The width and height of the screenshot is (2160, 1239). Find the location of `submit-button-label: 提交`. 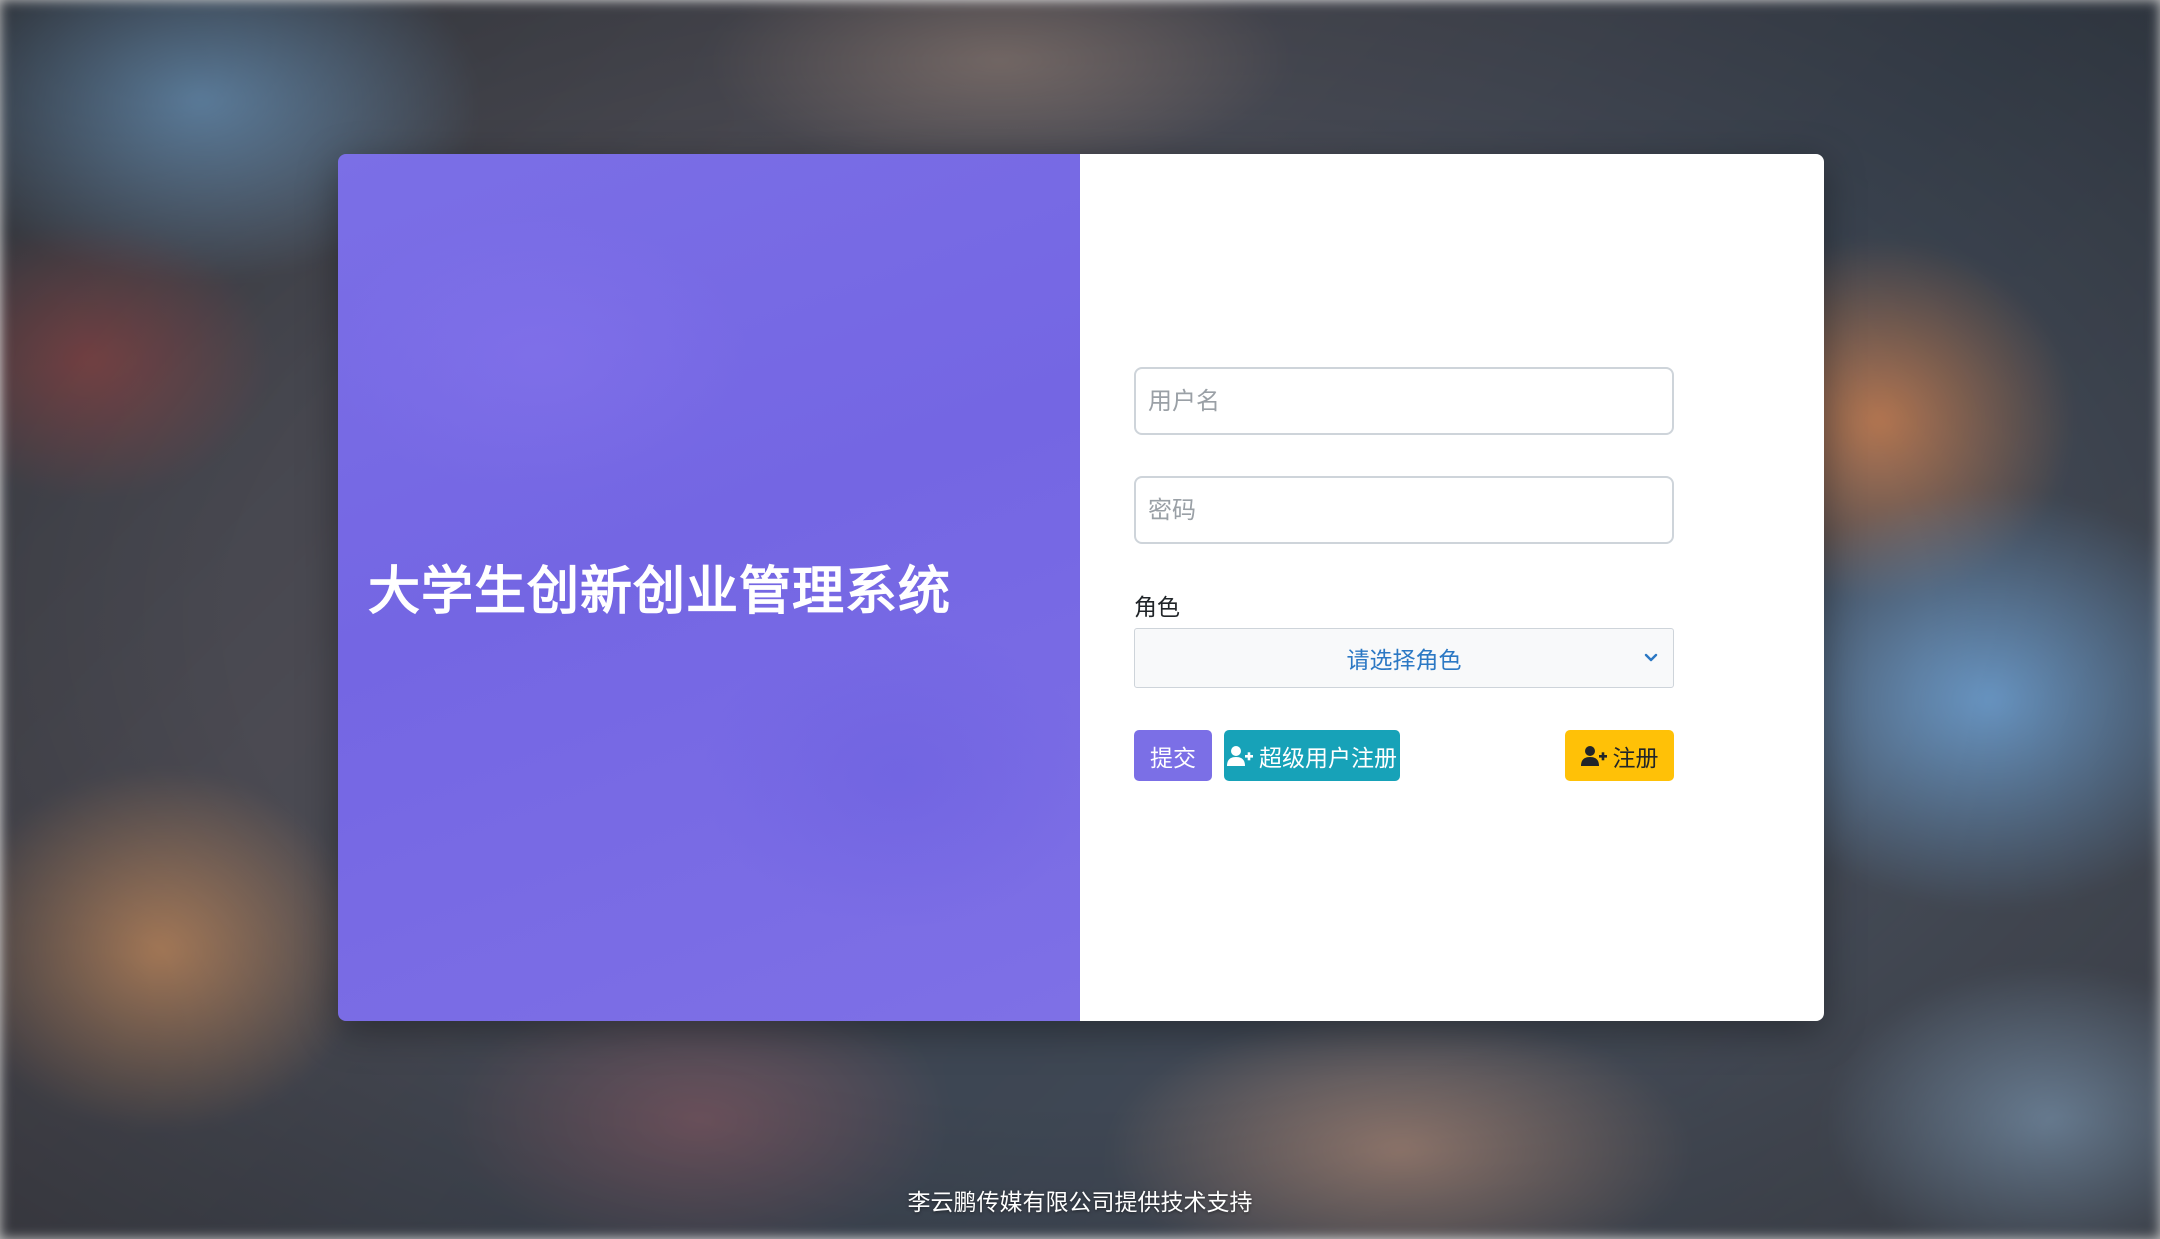

submit-button-label: 提交 is located at coordinates (1173, 758).